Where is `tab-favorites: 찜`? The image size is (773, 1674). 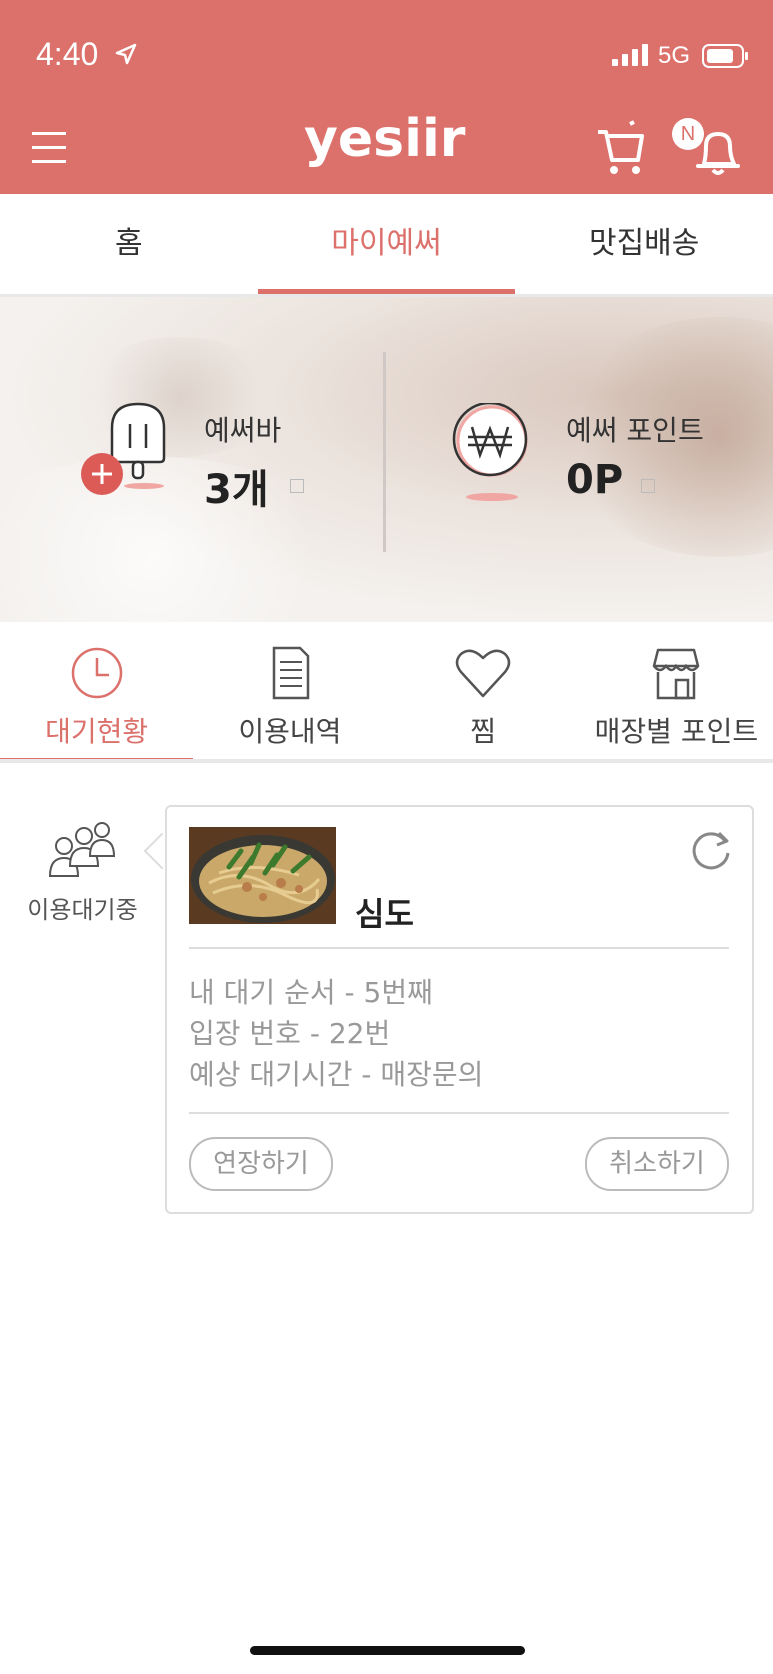 tab-favorites: 찜 is located at coordinates (483, 692).